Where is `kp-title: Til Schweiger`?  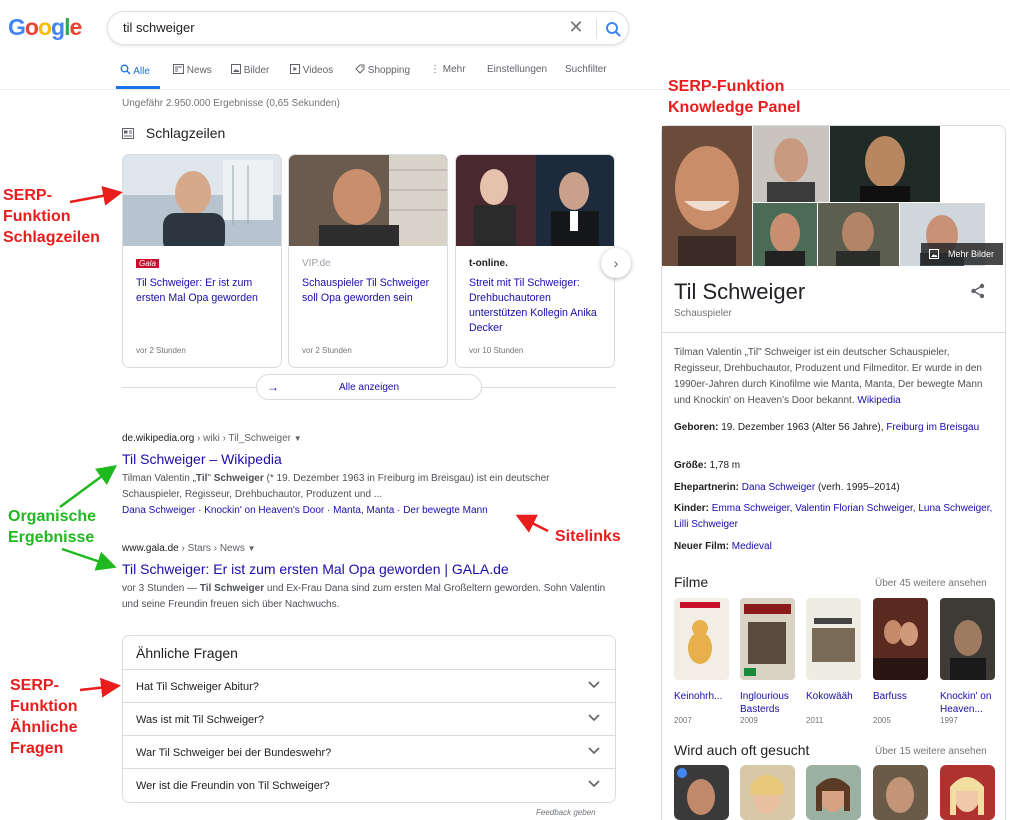
kp-title: Til Schweiger is located at coordinates (740, 291).